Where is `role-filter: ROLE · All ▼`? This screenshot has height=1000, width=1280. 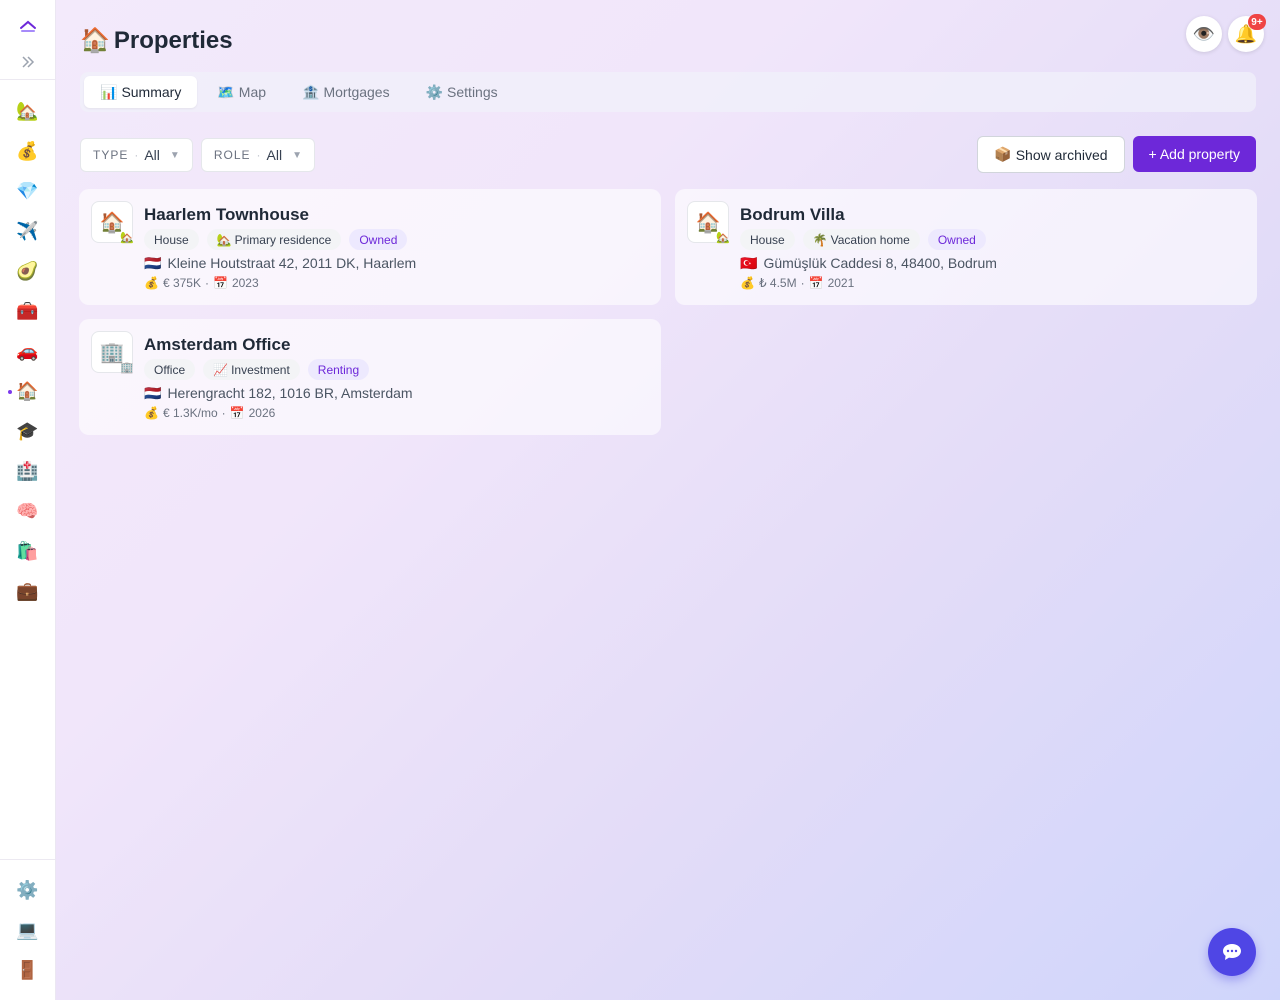
role-filter: ROLE · All ▼ is located at coordinates (257, 155).